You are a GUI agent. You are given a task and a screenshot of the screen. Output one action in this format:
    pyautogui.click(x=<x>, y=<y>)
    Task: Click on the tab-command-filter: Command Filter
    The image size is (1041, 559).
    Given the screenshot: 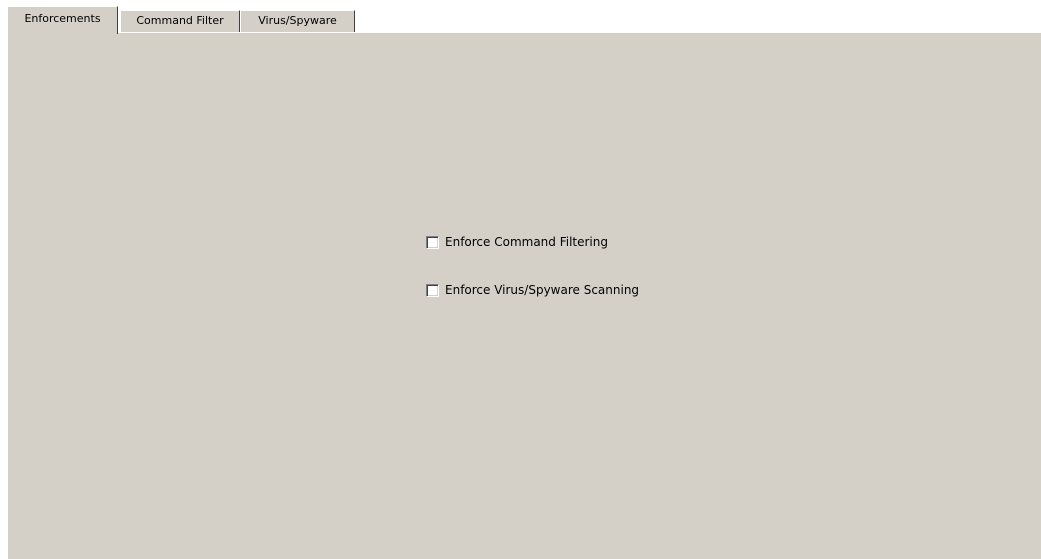 What is the action you would take?
    pyautogui.click(x=180, y=21)
    